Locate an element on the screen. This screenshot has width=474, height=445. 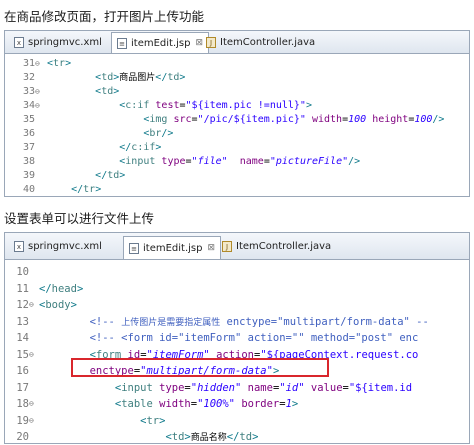
code-line: 36 <br/> is located at coordinates (237, 134).